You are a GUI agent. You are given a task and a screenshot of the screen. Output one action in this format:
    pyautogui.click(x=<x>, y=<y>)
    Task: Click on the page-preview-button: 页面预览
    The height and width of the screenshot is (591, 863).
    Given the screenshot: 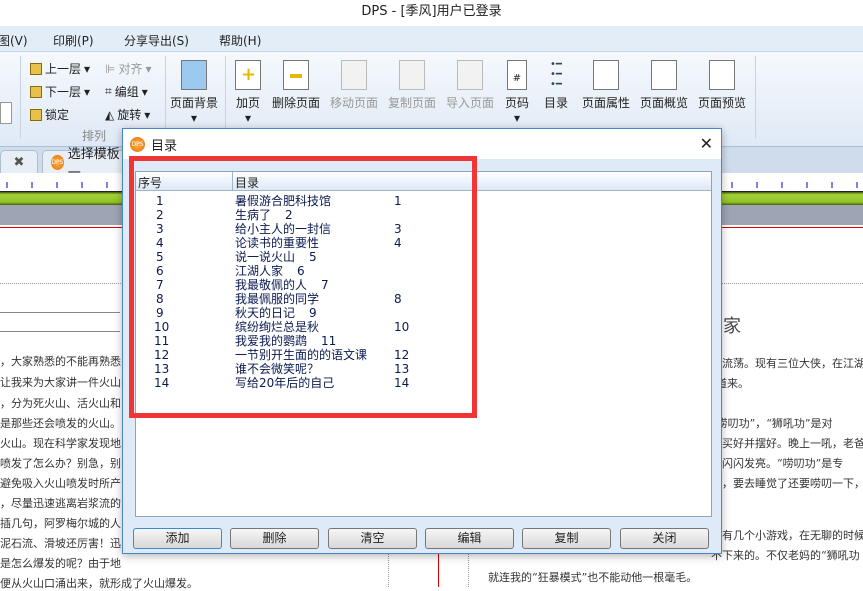 What is the action you would take?
    pyautogui.click(x=722, y=85)
    